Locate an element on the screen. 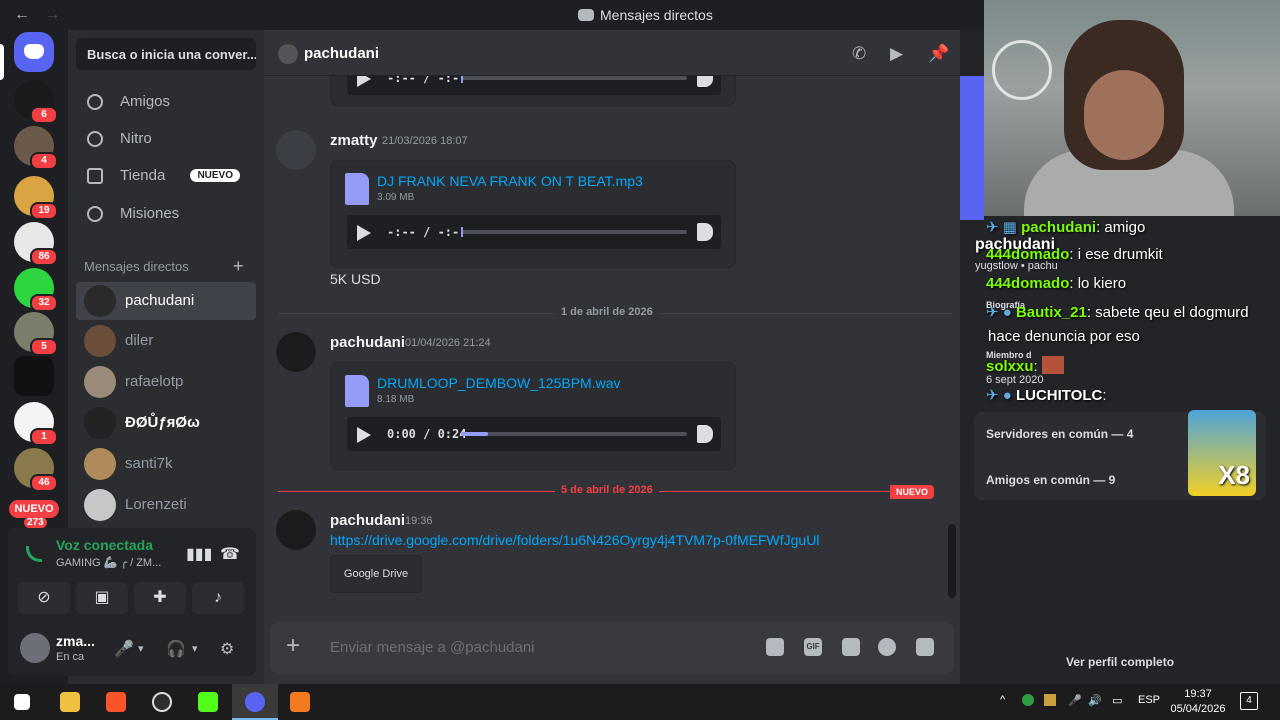 The image size is (1280, 720). call-icon: ✆ is located at coordinates (859, 54).